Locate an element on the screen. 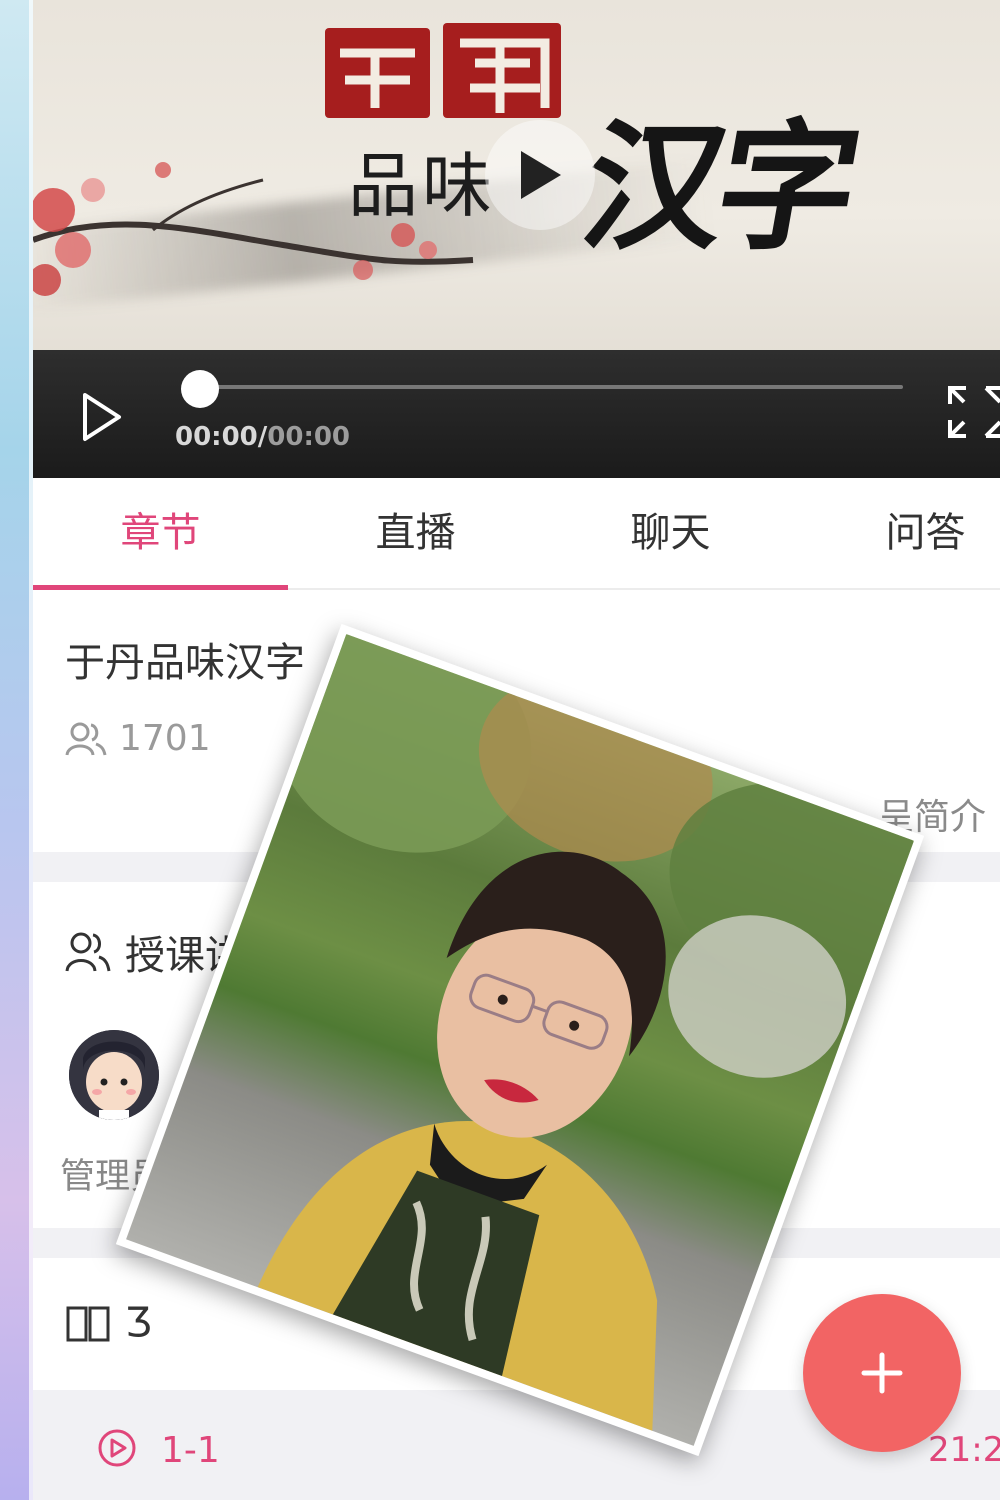  cartoon-girl-icon is located at coordinates (114, 1075).